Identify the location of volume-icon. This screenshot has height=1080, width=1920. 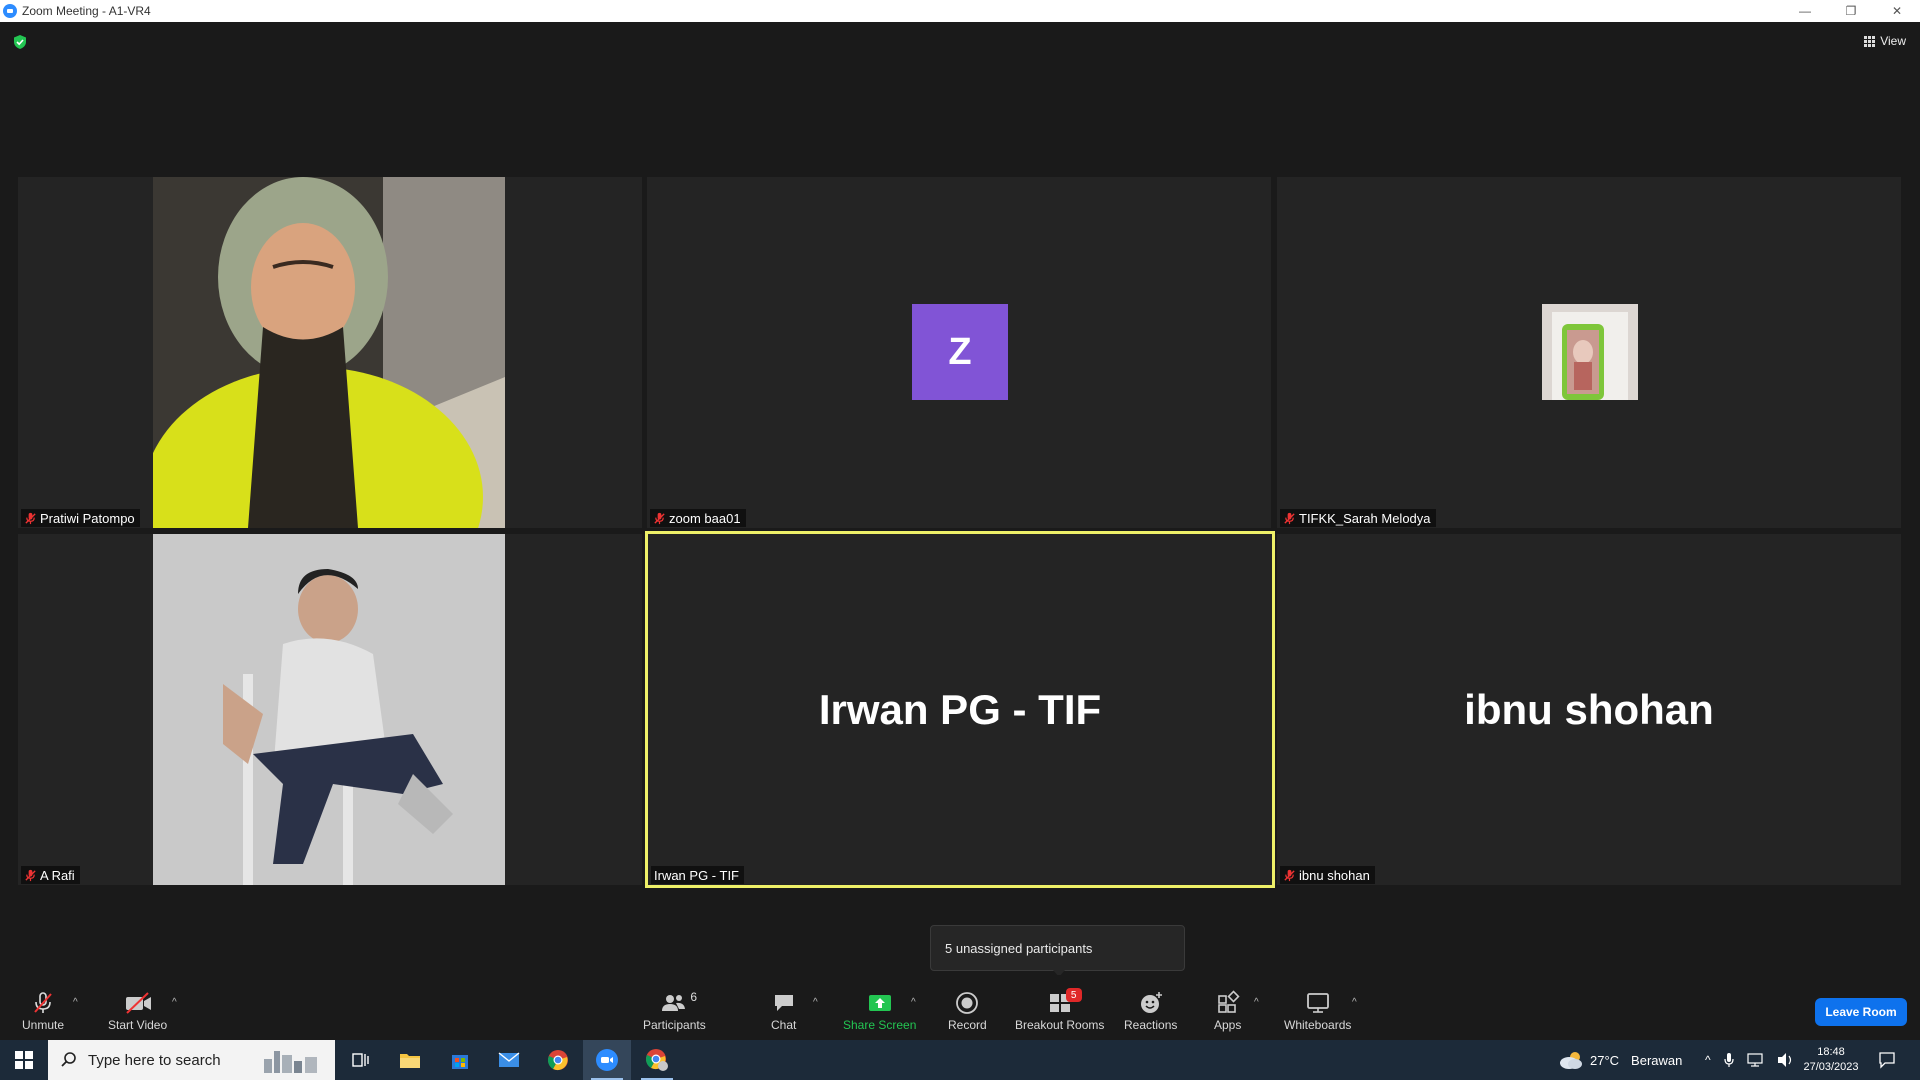
(1786, 1060).